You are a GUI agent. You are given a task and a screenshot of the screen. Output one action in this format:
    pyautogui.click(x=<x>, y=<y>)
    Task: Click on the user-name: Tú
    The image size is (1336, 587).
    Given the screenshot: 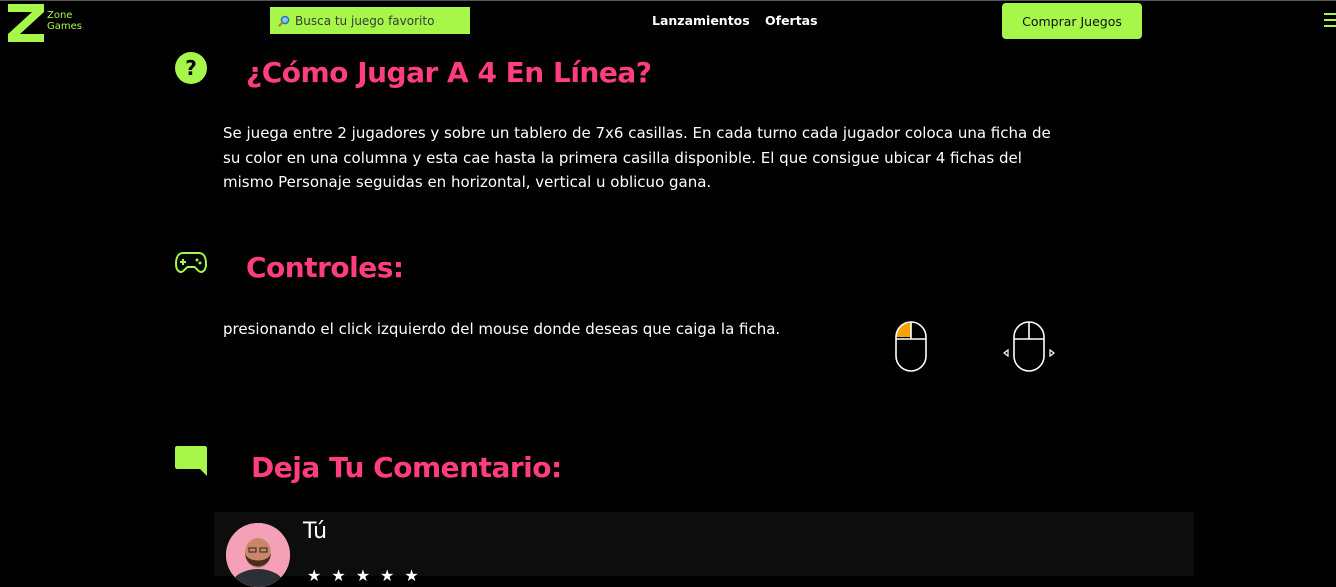 What is the action you would take?
    pyautogui.click(x=315, y=531)
    